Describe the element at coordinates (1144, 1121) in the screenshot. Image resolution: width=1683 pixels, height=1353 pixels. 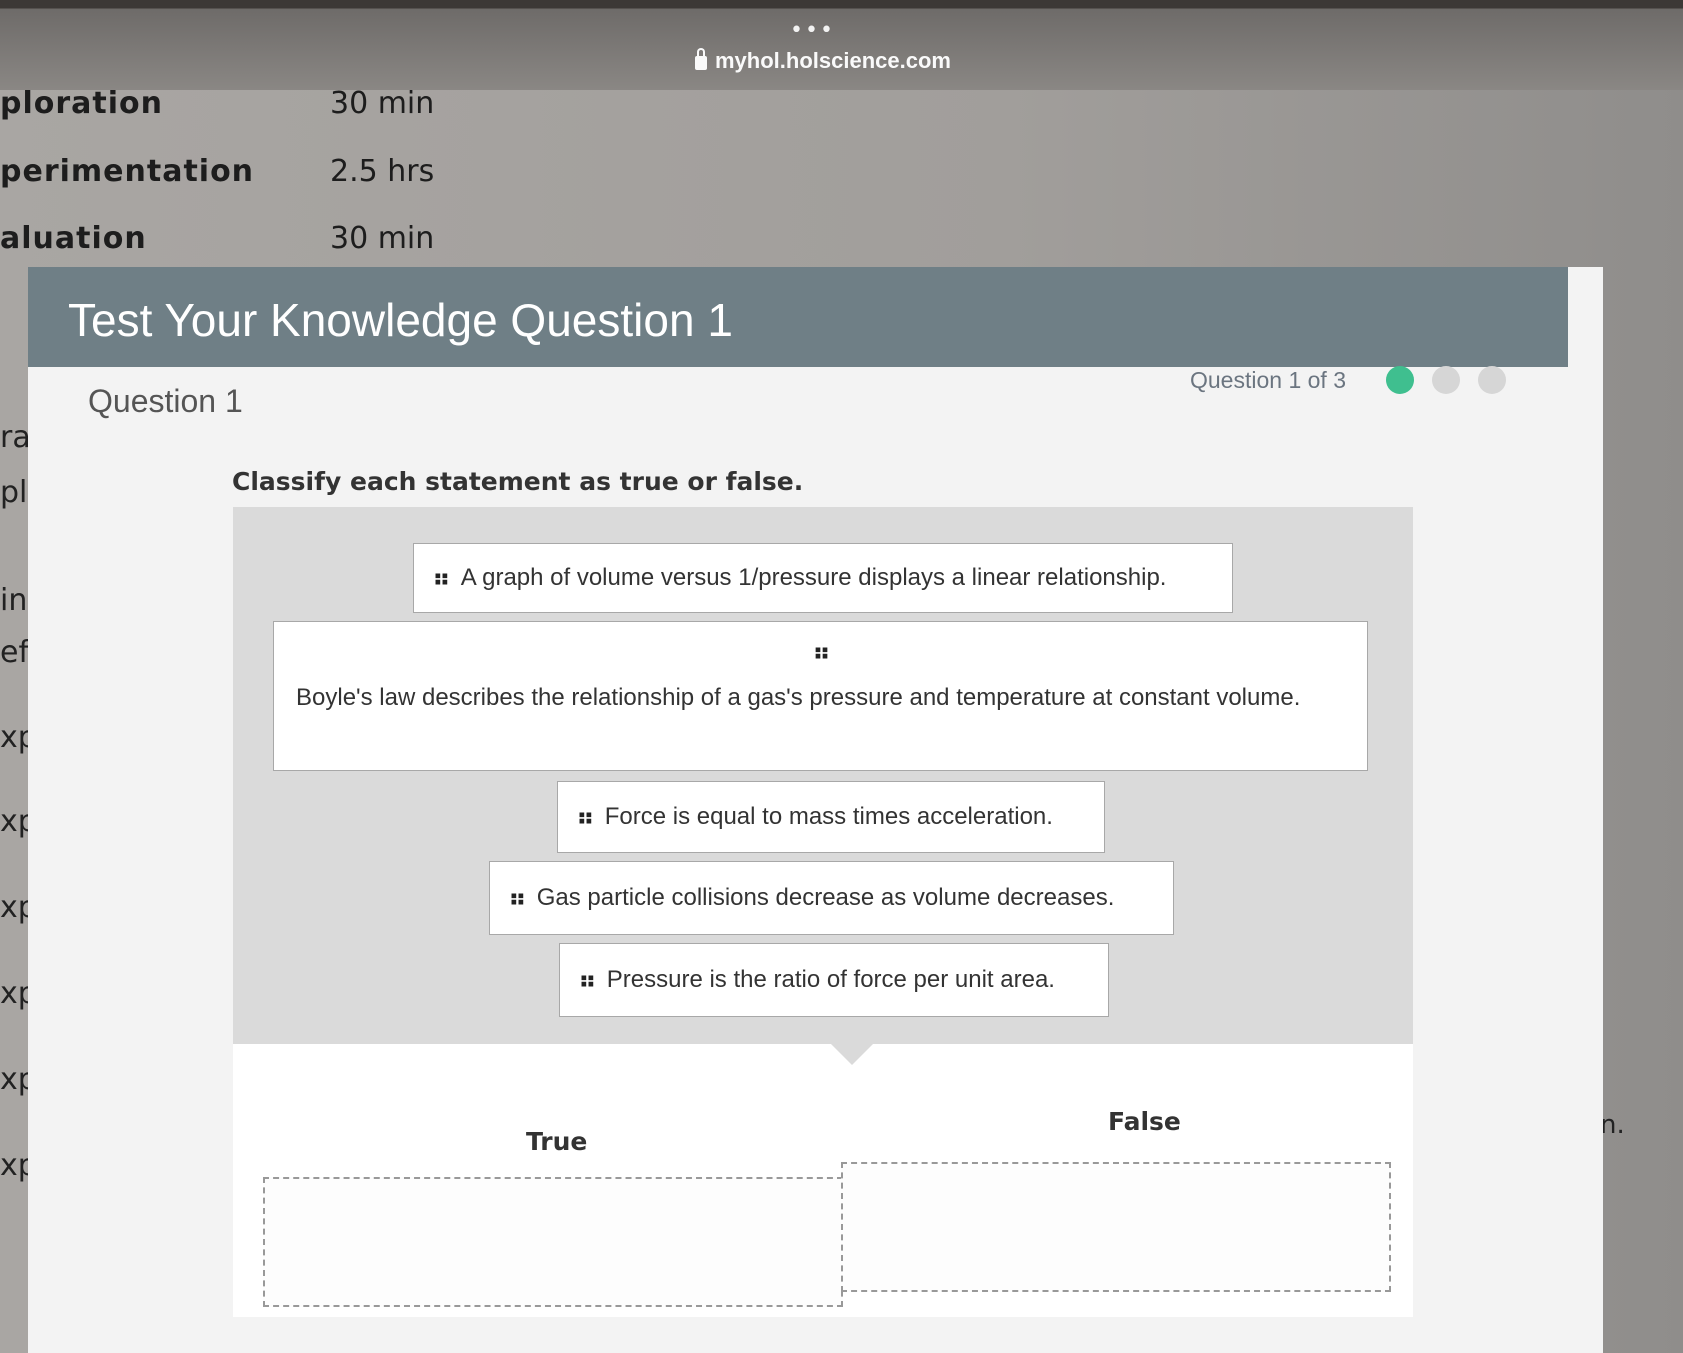
I see `bucket-label-false: False` at that location.